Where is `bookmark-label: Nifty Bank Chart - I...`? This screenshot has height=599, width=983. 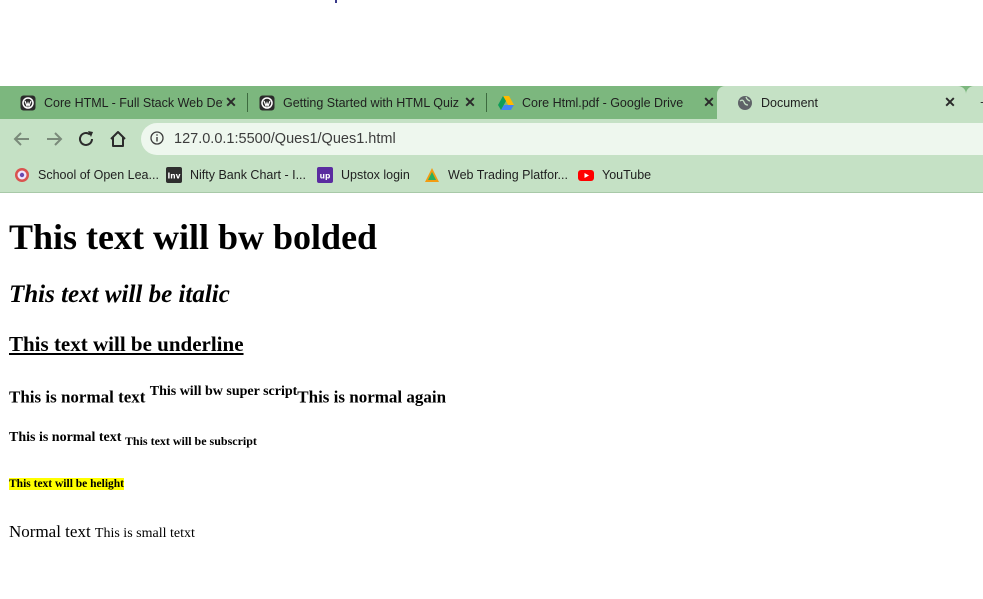
bookmark-label: Nifty Bank Chart - I... is located at coordinates (248, 175).